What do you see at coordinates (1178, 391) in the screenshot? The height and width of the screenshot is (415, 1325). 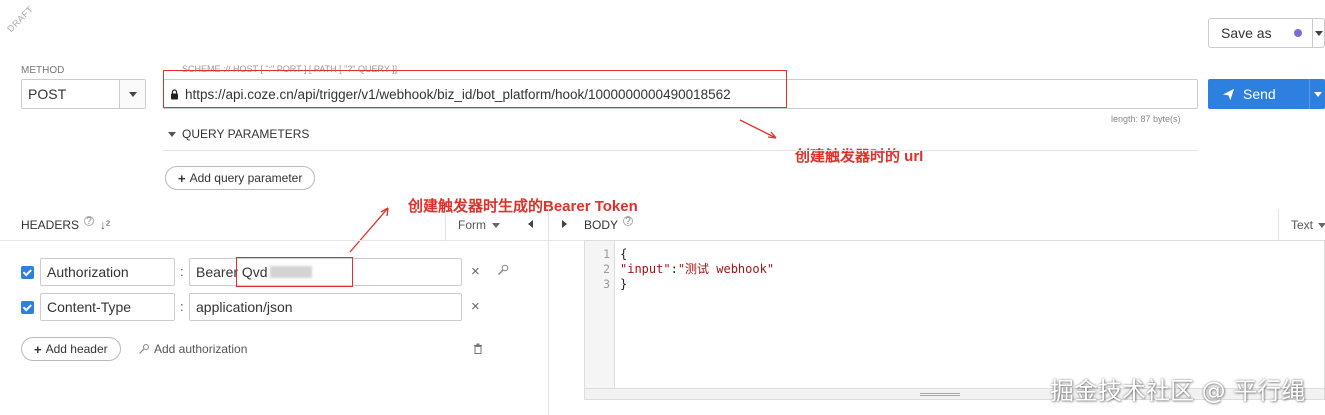 I see `watermark: 掘金技术社区 @ 平行绳` at bounding box center [1178, 391].